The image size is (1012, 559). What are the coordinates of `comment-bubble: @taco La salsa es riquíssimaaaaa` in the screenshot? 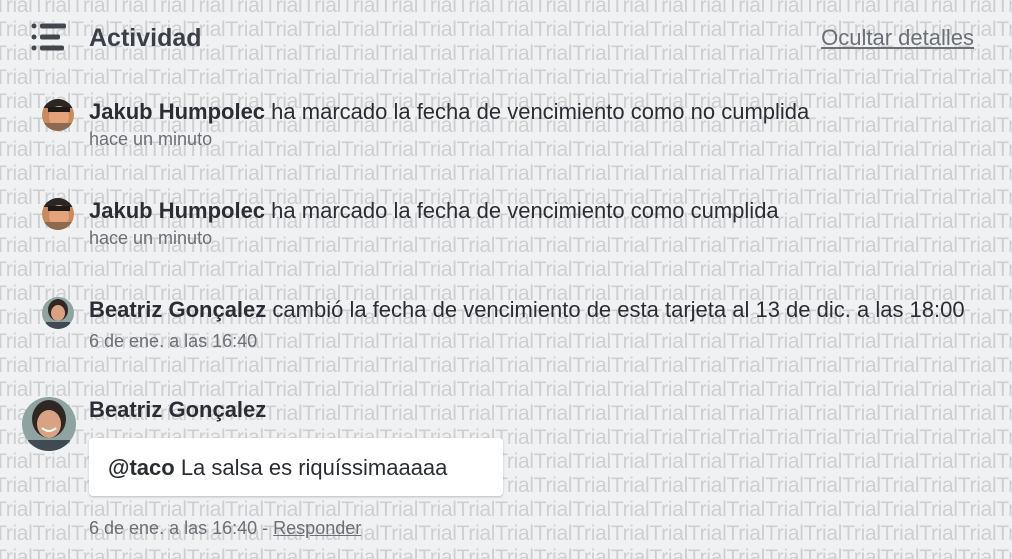 It's located at (296, 467).